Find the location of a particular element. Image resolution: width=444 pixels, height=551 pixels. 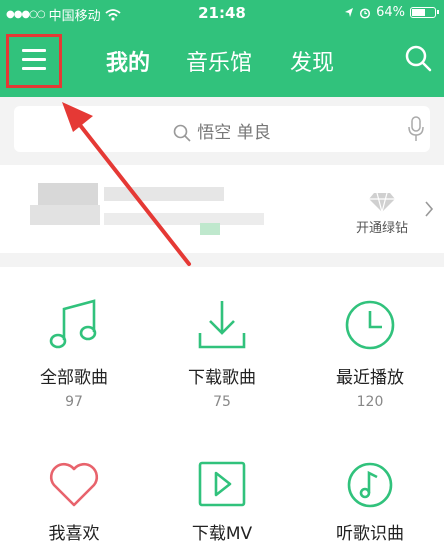

diamond-icon is located at coordinates (381, 202).